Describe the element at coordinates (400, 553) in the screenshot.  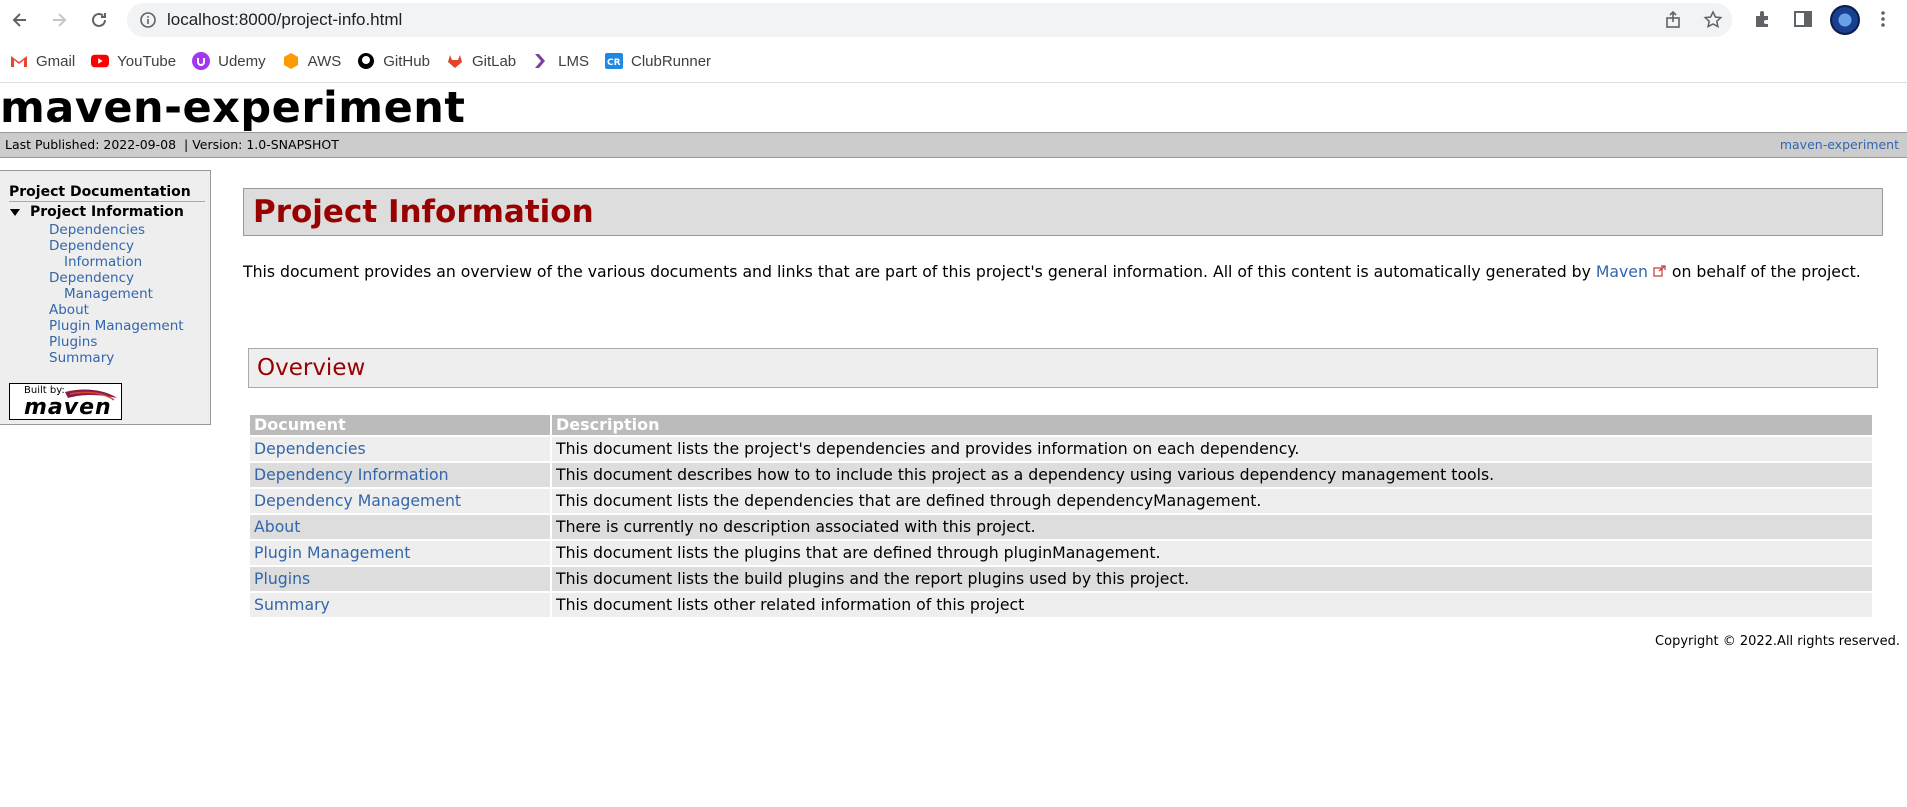
I see `doc-link-plugin-management: Plugin Management` at that location.